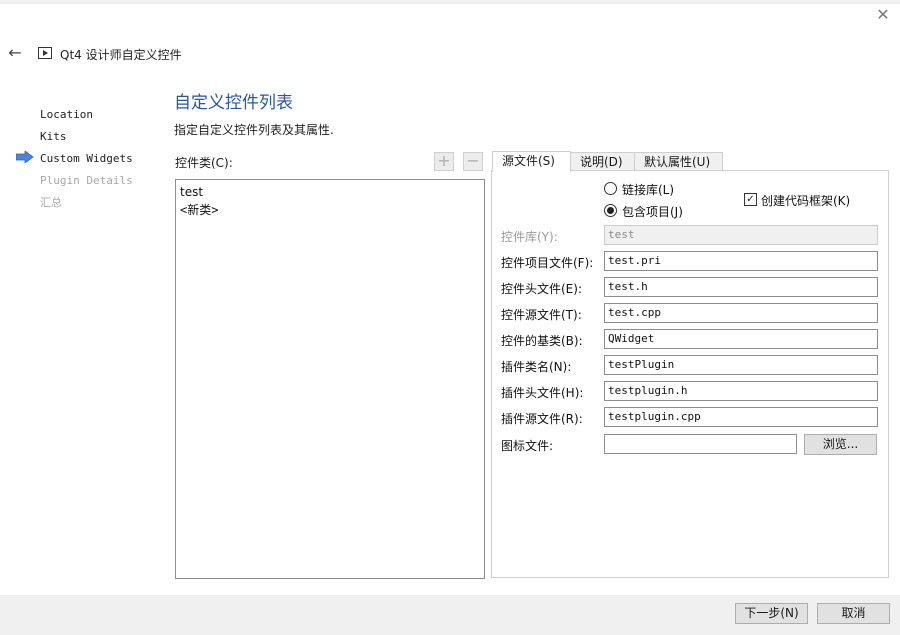 This screenshot has height=635, width=900. I want to click on next-button: 下一步(N), so click(771, 613).